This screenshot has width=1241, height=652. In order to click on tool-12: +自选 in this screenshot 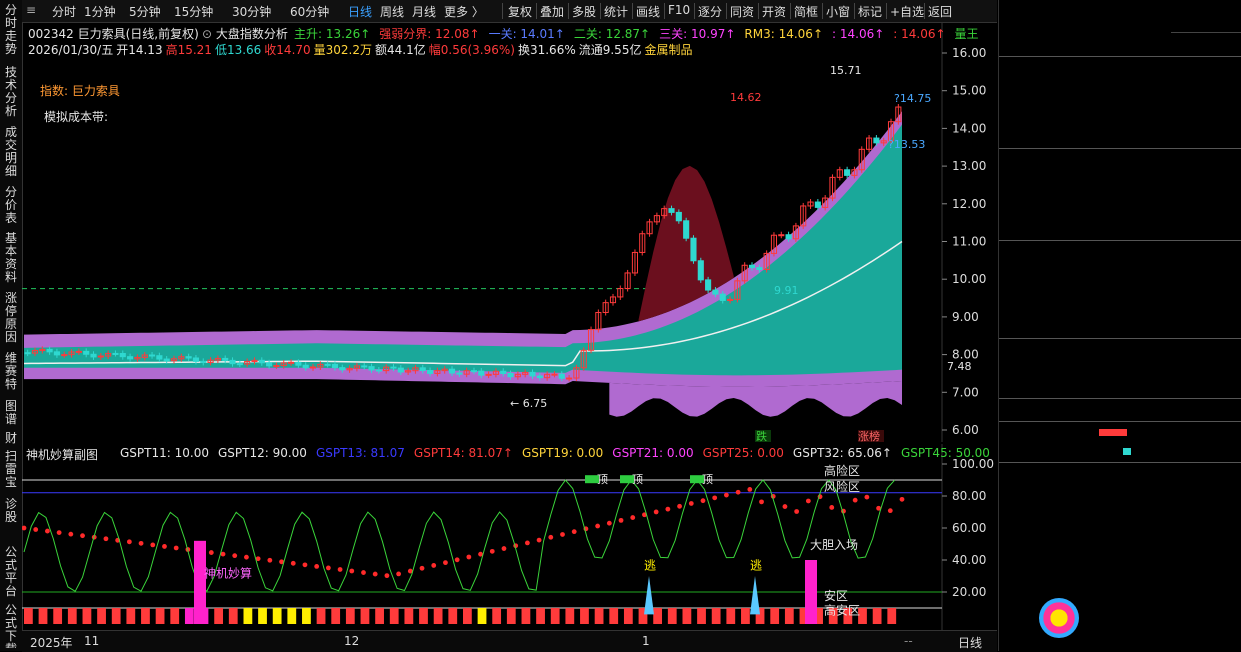, I will do `click(907, 11)`.